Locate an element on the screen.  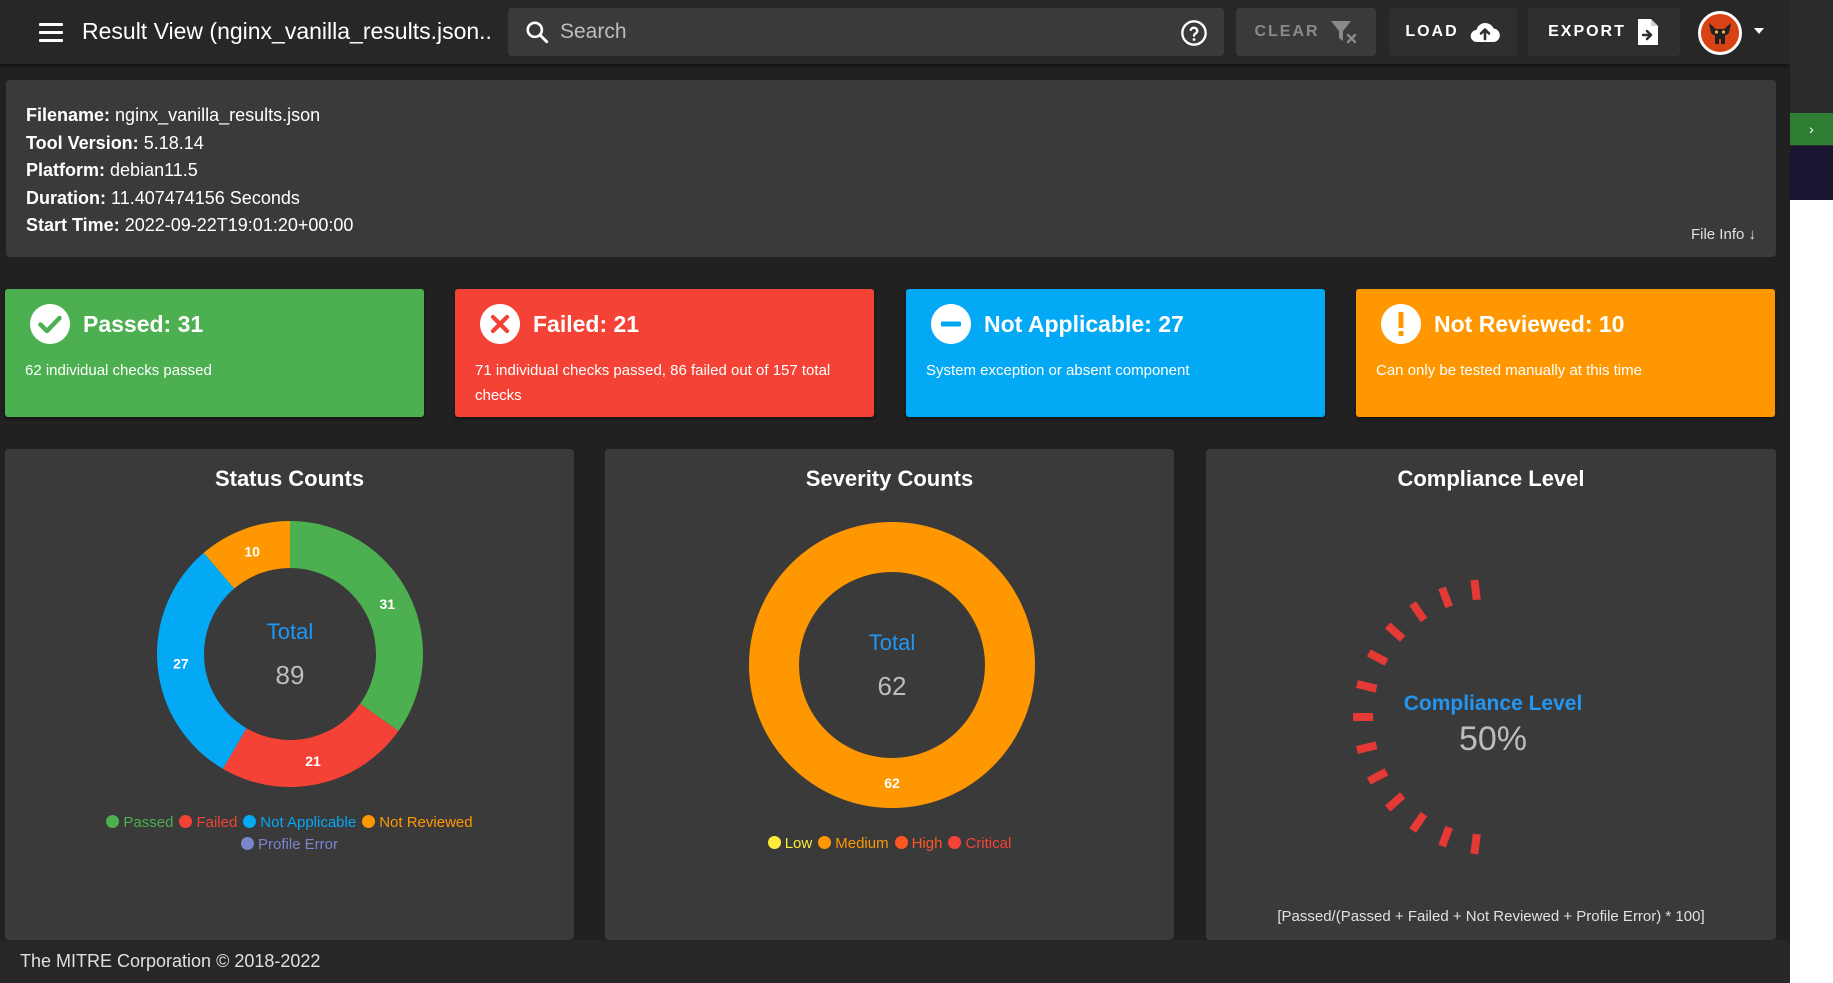
legend-item-medium: Medium is located at coordinates (853, 844).